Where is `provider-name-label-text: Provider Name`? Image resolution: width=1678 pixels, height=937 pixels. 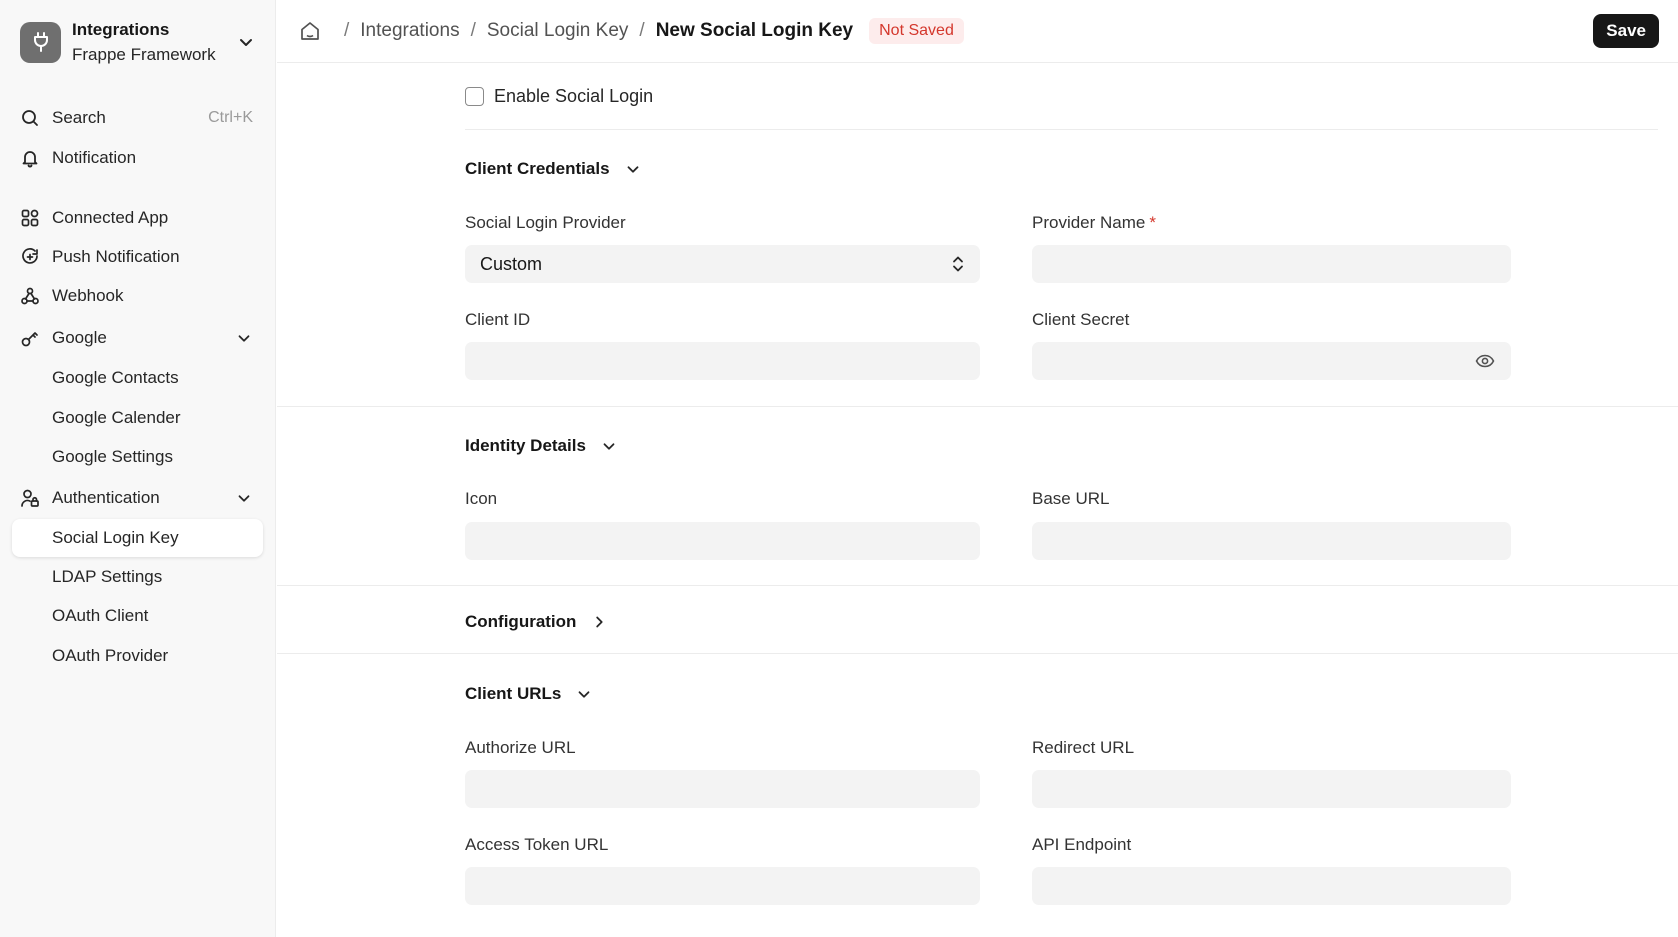 provider-name-label-text: Provider Name is located at coordinates (1089, 222).